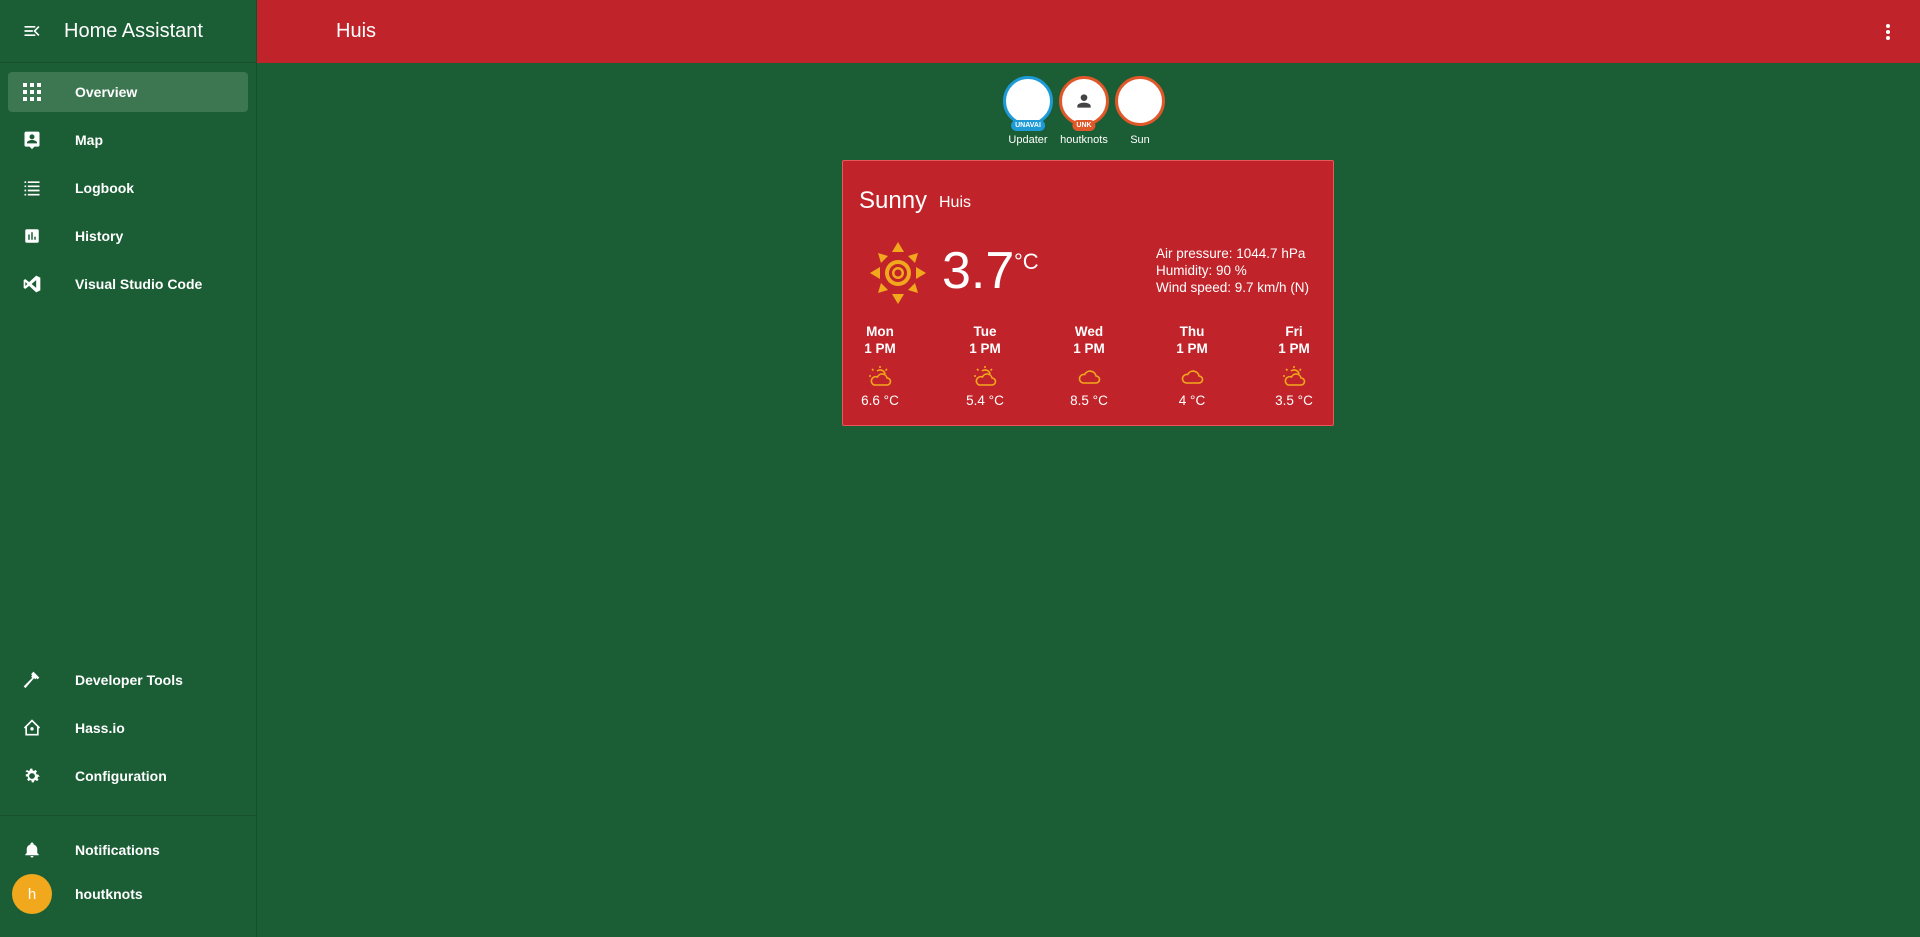  Describe the element at coordinates (121, 776) in the screenshot. I see `sidebar-item-label: Configuration` at that location.